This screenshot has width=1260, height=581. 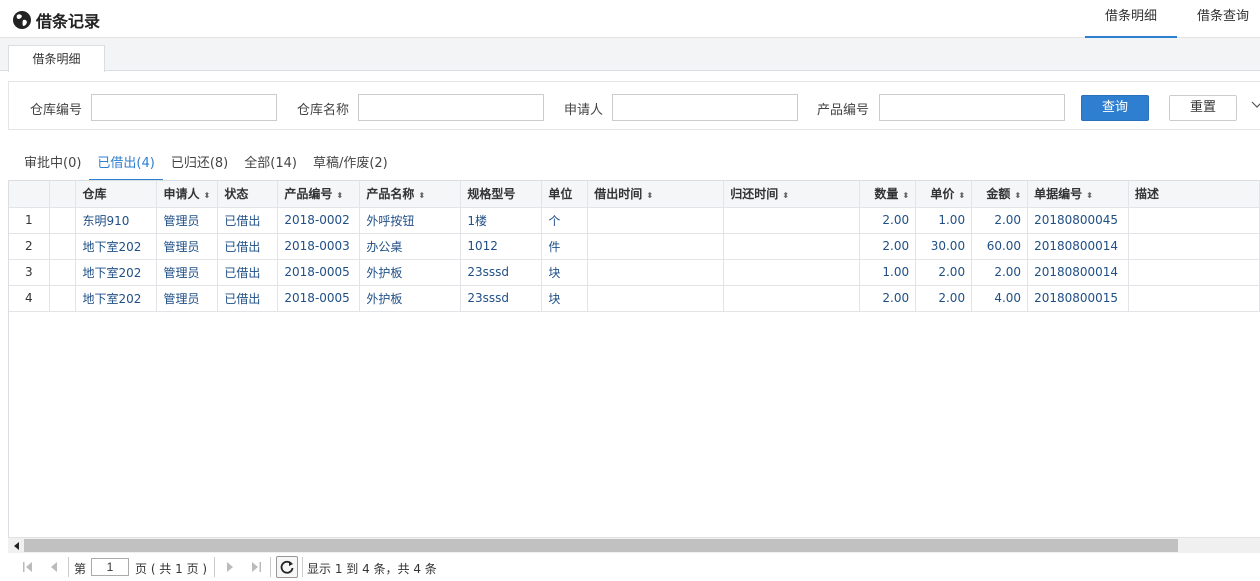 What do you see at coordinates (888, 194) in the screenshot?
I see `column-header-quantity: 数量 ⬍` at bounding box center [888, 194].